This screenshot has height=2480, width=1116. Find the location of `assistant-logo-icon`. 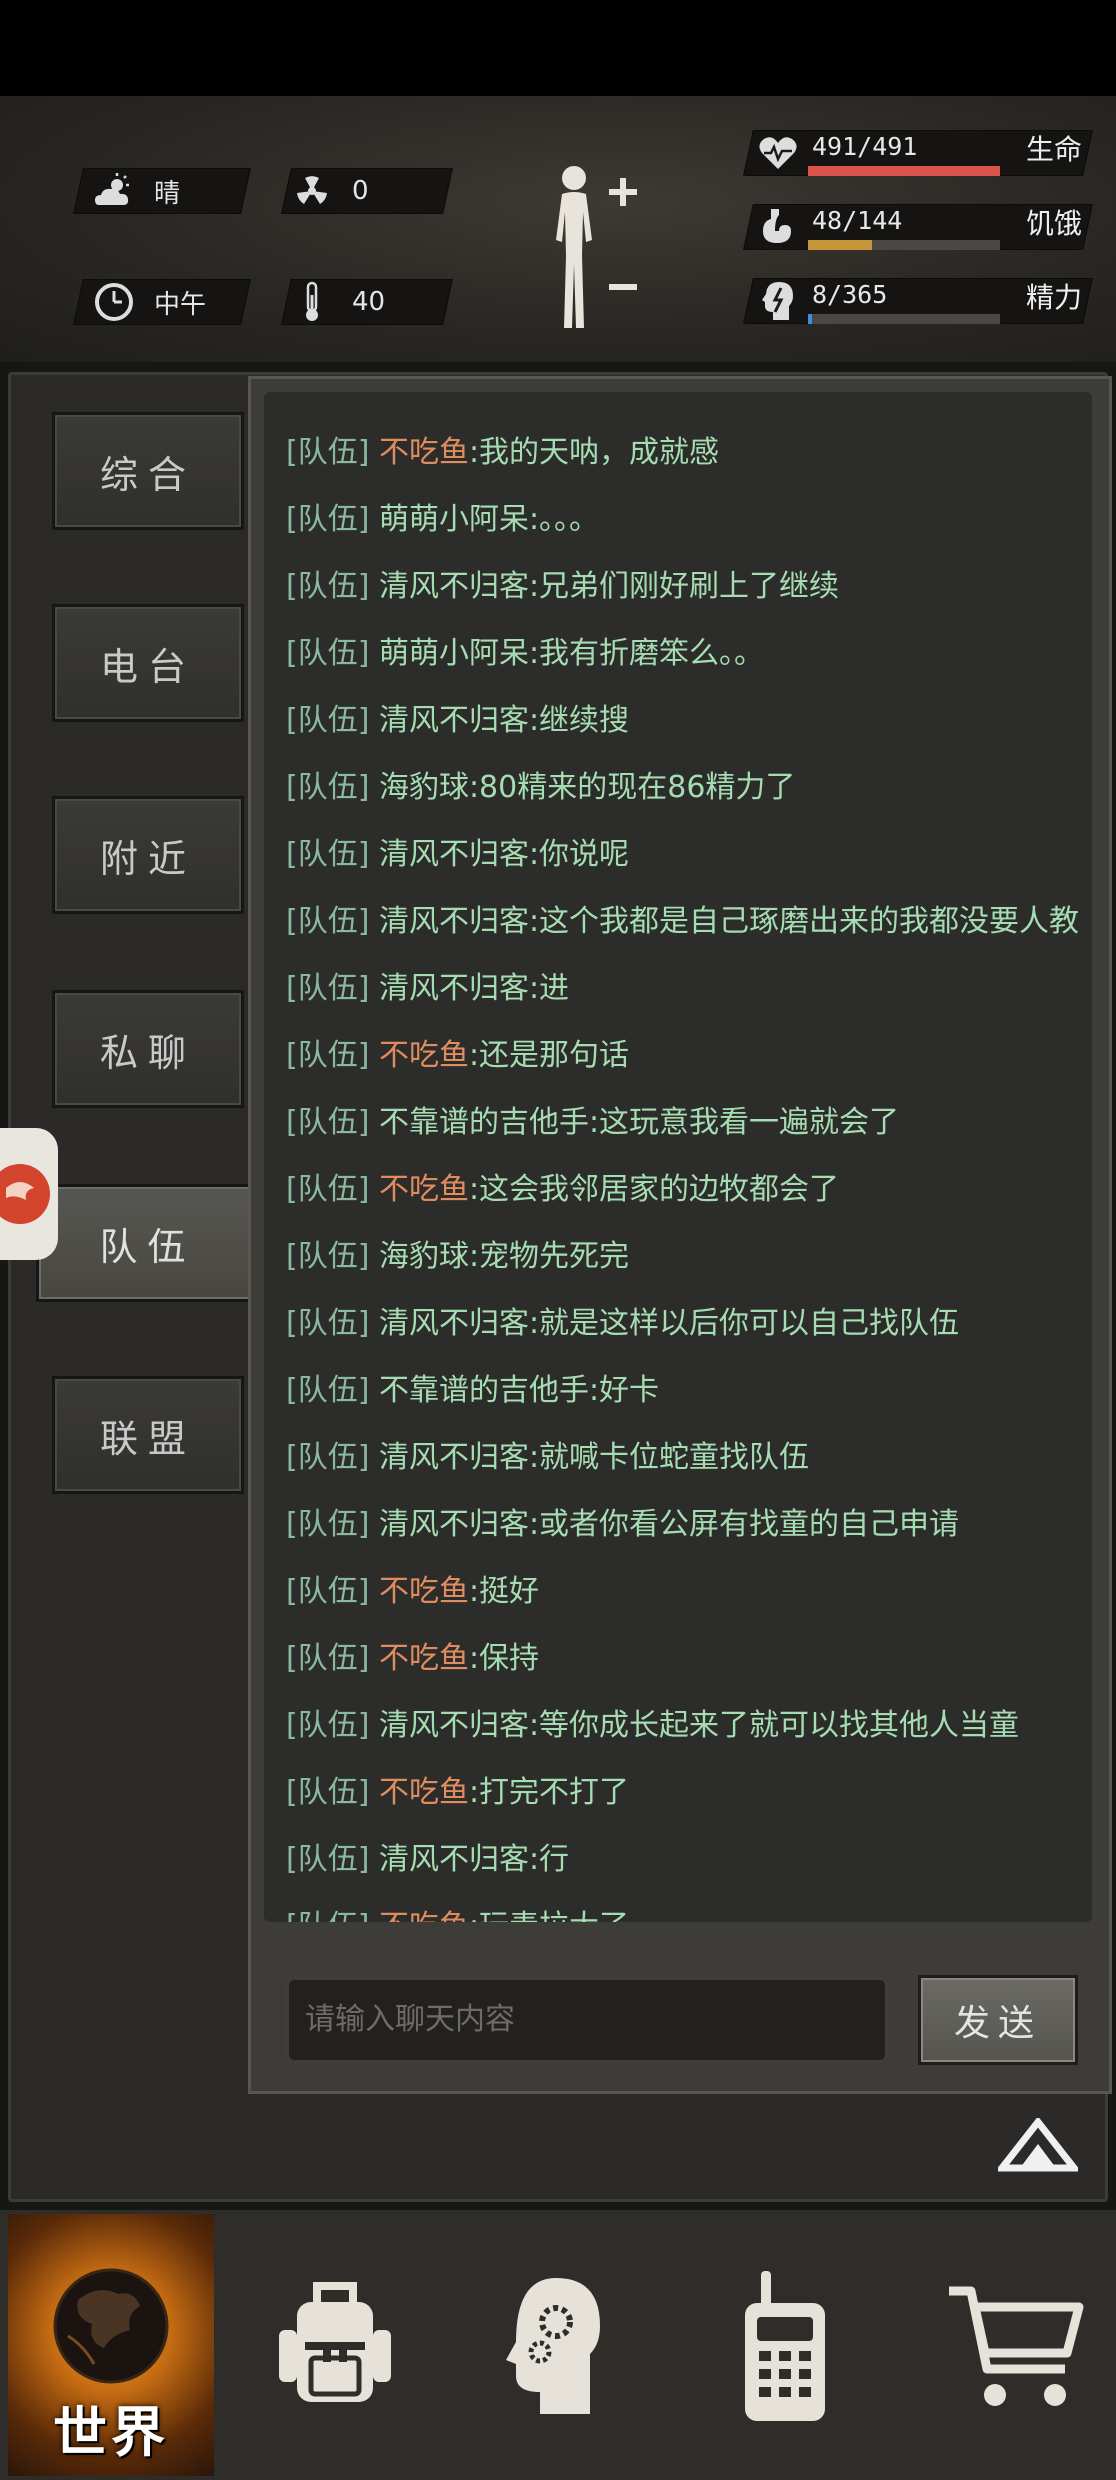

assistant-logo-icon is located at coordinates (25, 1194).